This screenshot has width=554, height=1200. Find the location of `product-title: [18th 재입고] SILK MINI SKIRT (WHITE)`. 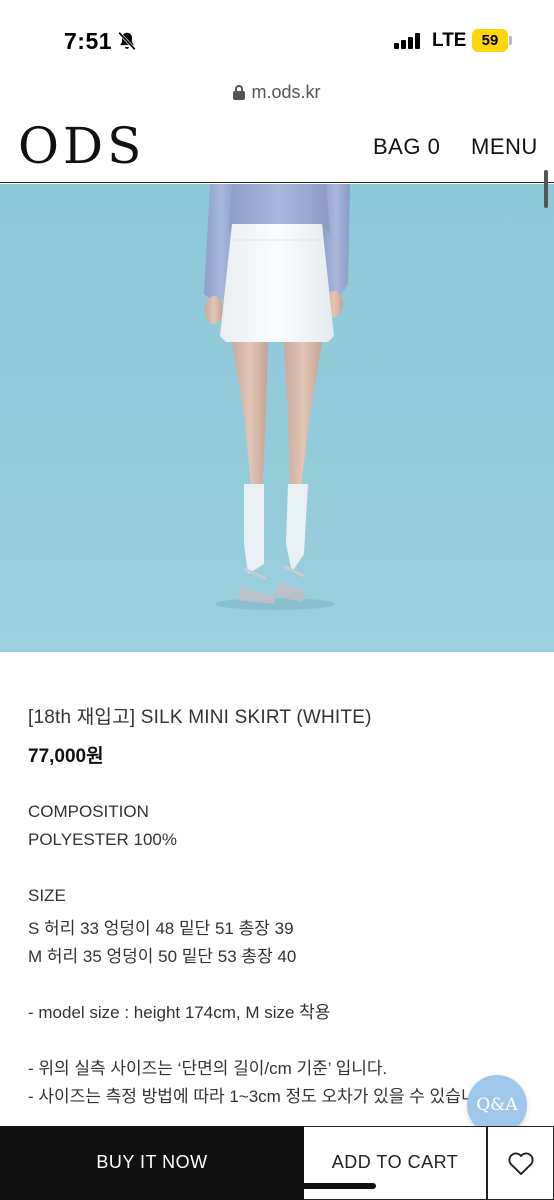

product-title: [18th 재입고] SILK MINI SKIRT (WHITE) is located at coordinates (200, 717).